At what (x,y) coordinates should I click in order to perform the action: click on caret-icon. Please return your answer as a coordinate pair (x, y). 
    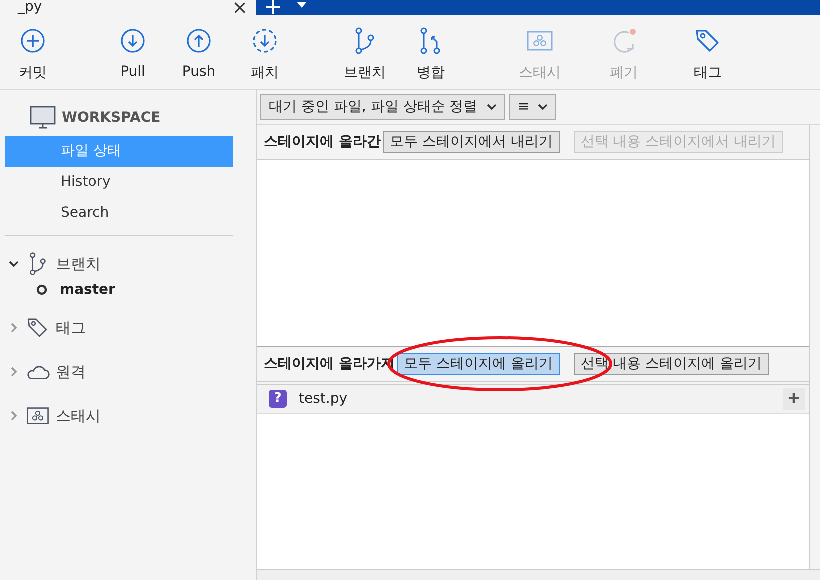
    Looking at the image, I should click on (302, 5).